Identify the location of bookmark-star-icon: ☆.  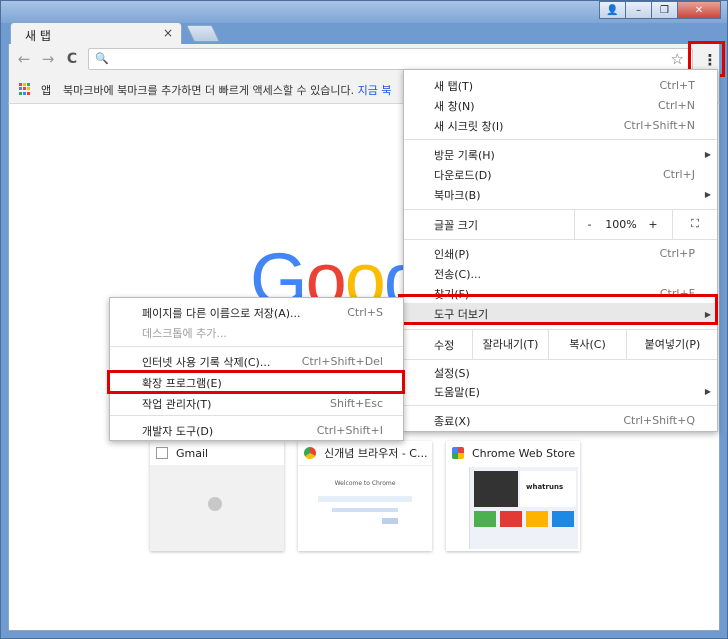
(677, 59).